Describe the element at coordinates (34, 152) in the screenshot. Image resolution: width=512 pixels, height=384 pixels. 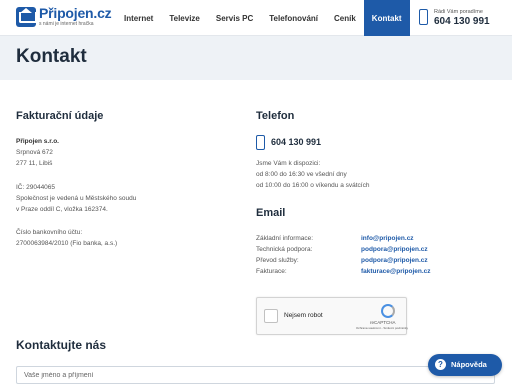
I see `street: Srpnová 672` at that location.